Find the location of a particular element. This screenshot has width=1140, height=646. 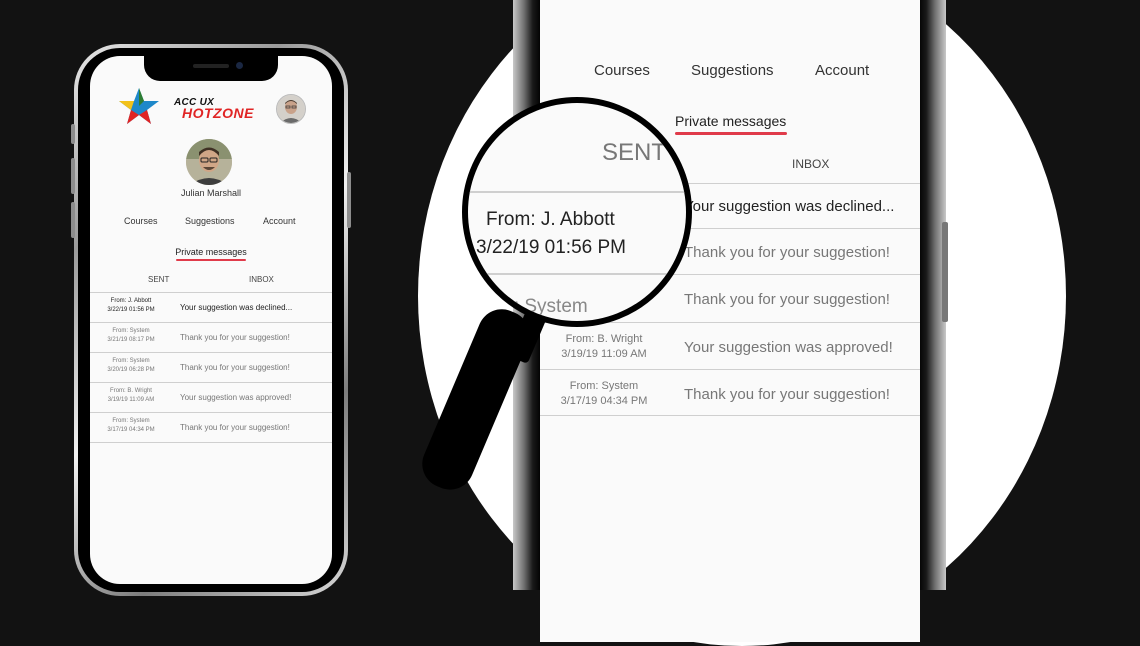

lens-message-from: From: J. Abbott is located at coordinates (550, 219).